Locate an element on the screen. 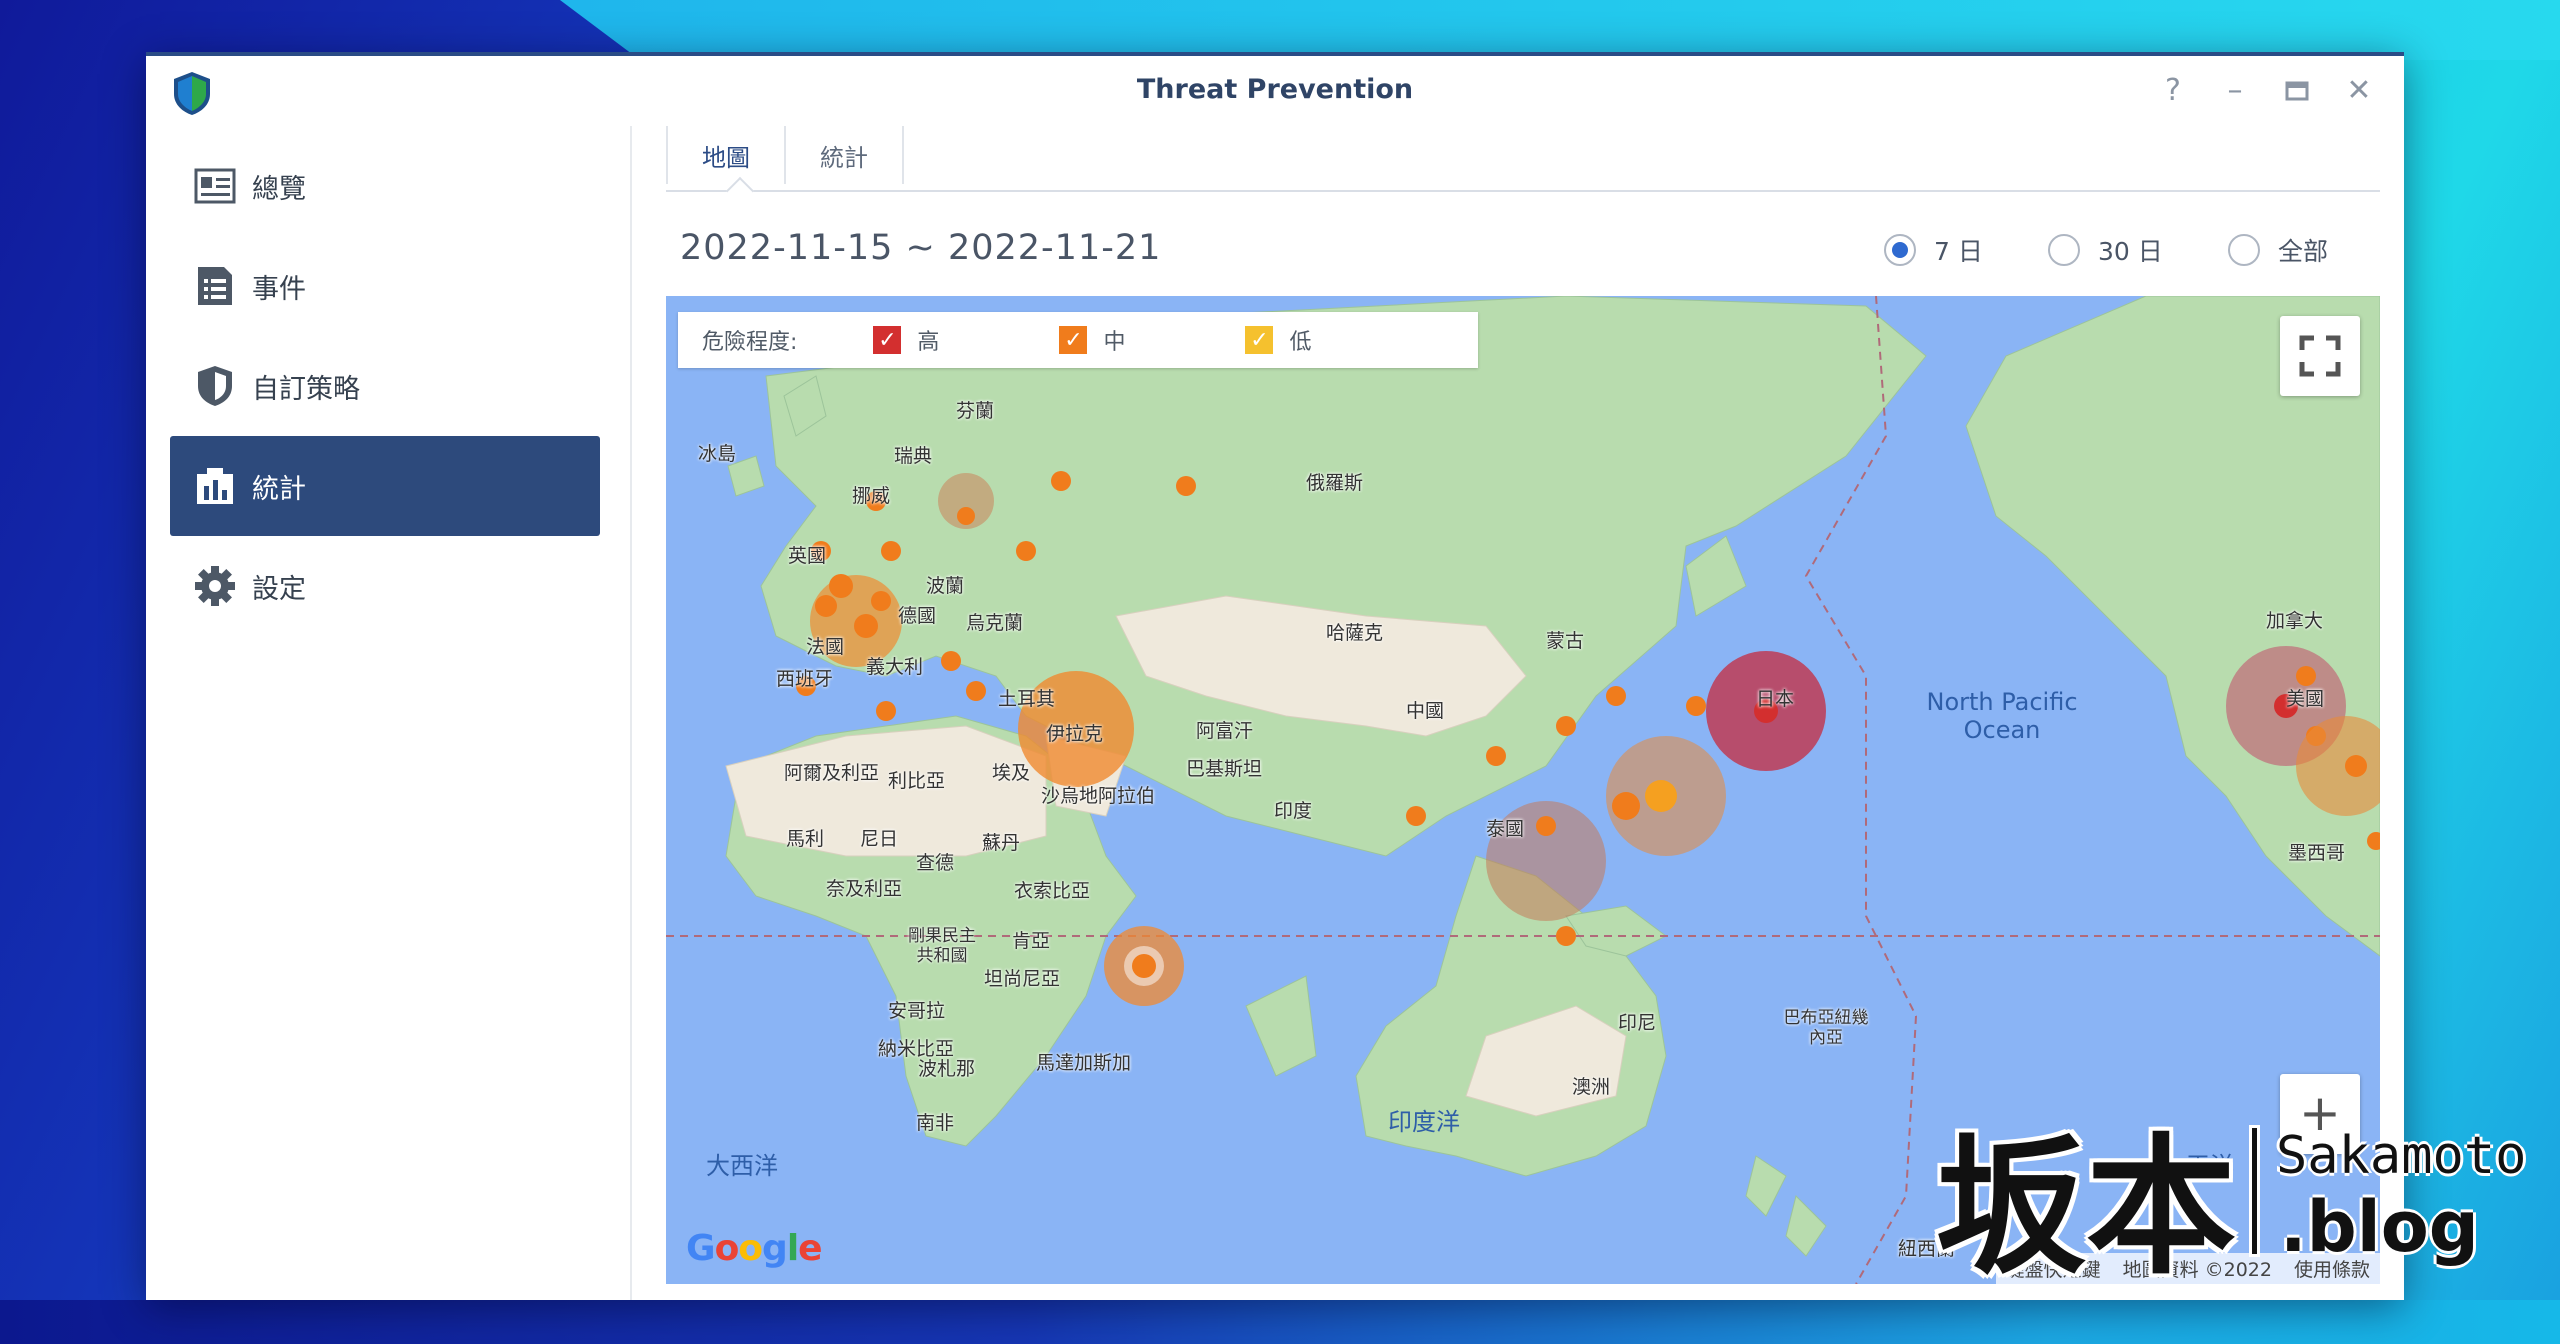 The width and height of the screenshot is (2560, 1344). title-bar: Threat Prevention ? – ✕ is located at coordinates (1275, 91).